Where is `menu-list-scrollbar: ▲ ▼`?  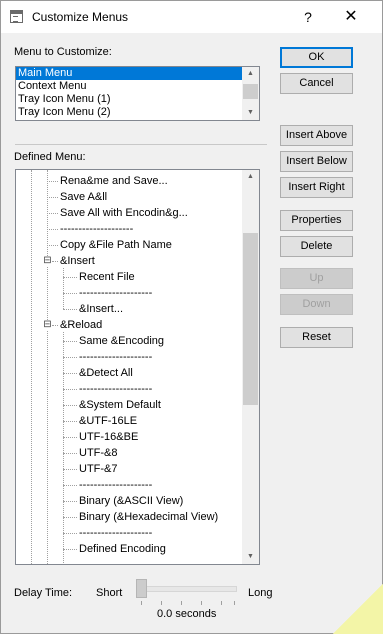
menu-list-scrollbar: ▲ ▼ is located at coordinates (250, 93).